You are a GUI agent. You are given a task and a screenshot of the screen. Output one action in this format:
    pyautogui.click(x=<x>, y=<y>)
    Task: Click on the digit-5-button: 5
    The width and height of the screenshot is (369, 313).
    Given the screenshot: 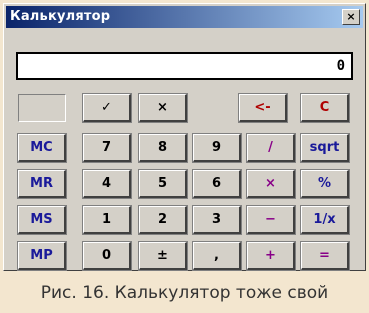 What is the action you would take?
    pyautogui.click(x=163, y=184)
    